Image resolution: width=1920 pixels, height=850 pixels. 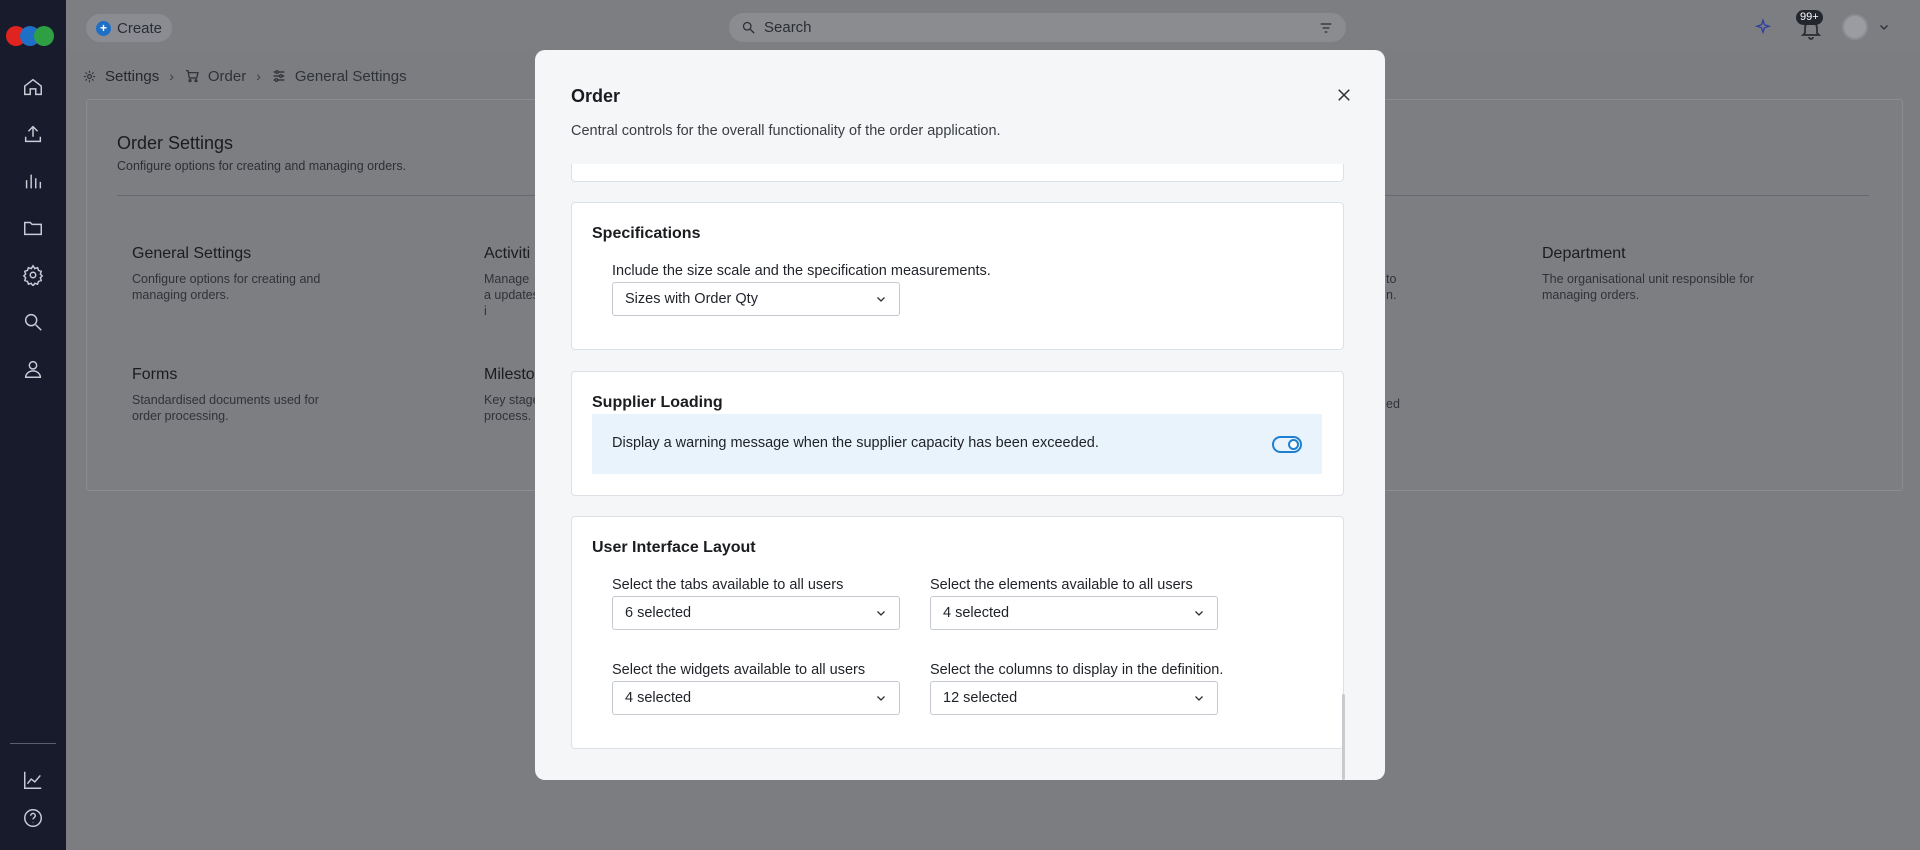 I want to click on create-button: + Create, so click(x=129, y=28).